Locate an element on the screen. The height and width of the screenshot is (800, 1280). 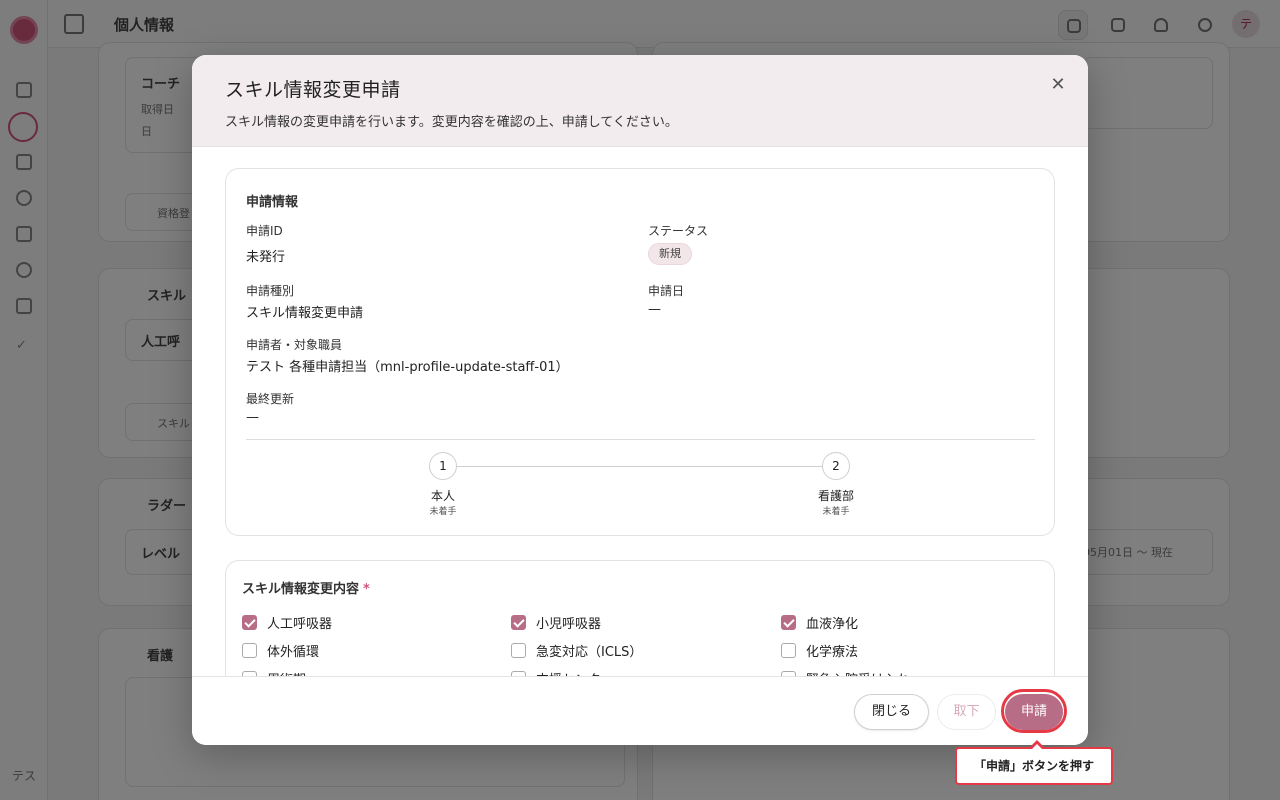
dialog-description: スキル情報の変更申請を行います。変更内容を確認の上、申請してください。 is located at coordinates (451, 122).